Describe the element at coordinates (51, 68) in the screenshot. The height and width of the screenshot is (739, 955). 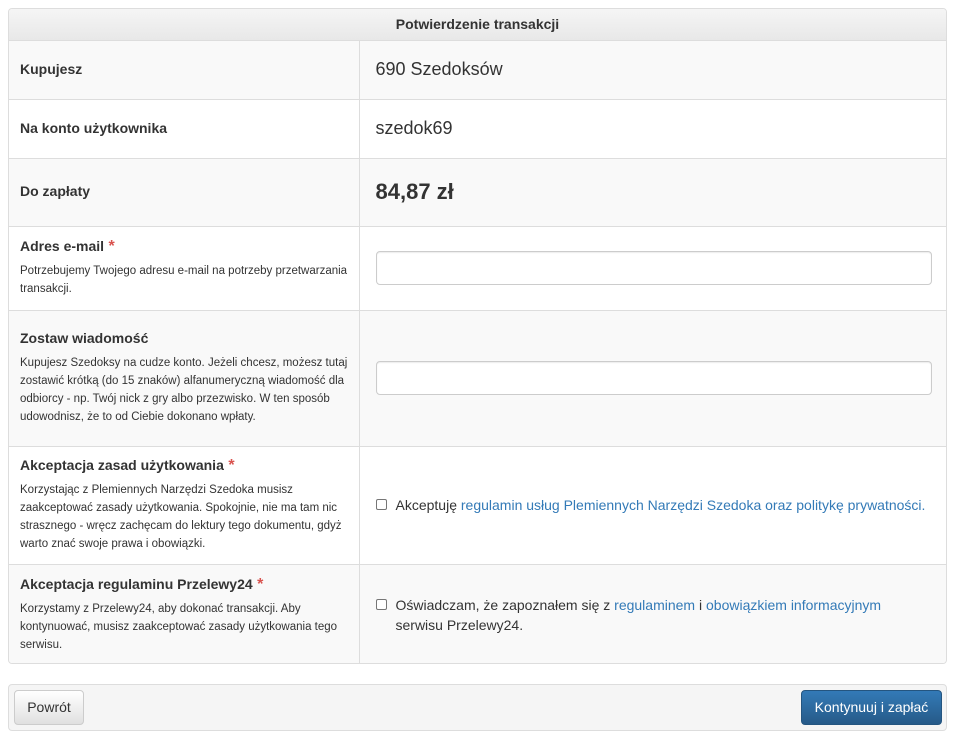
I see `buy-label: Kupujesz` at that location.